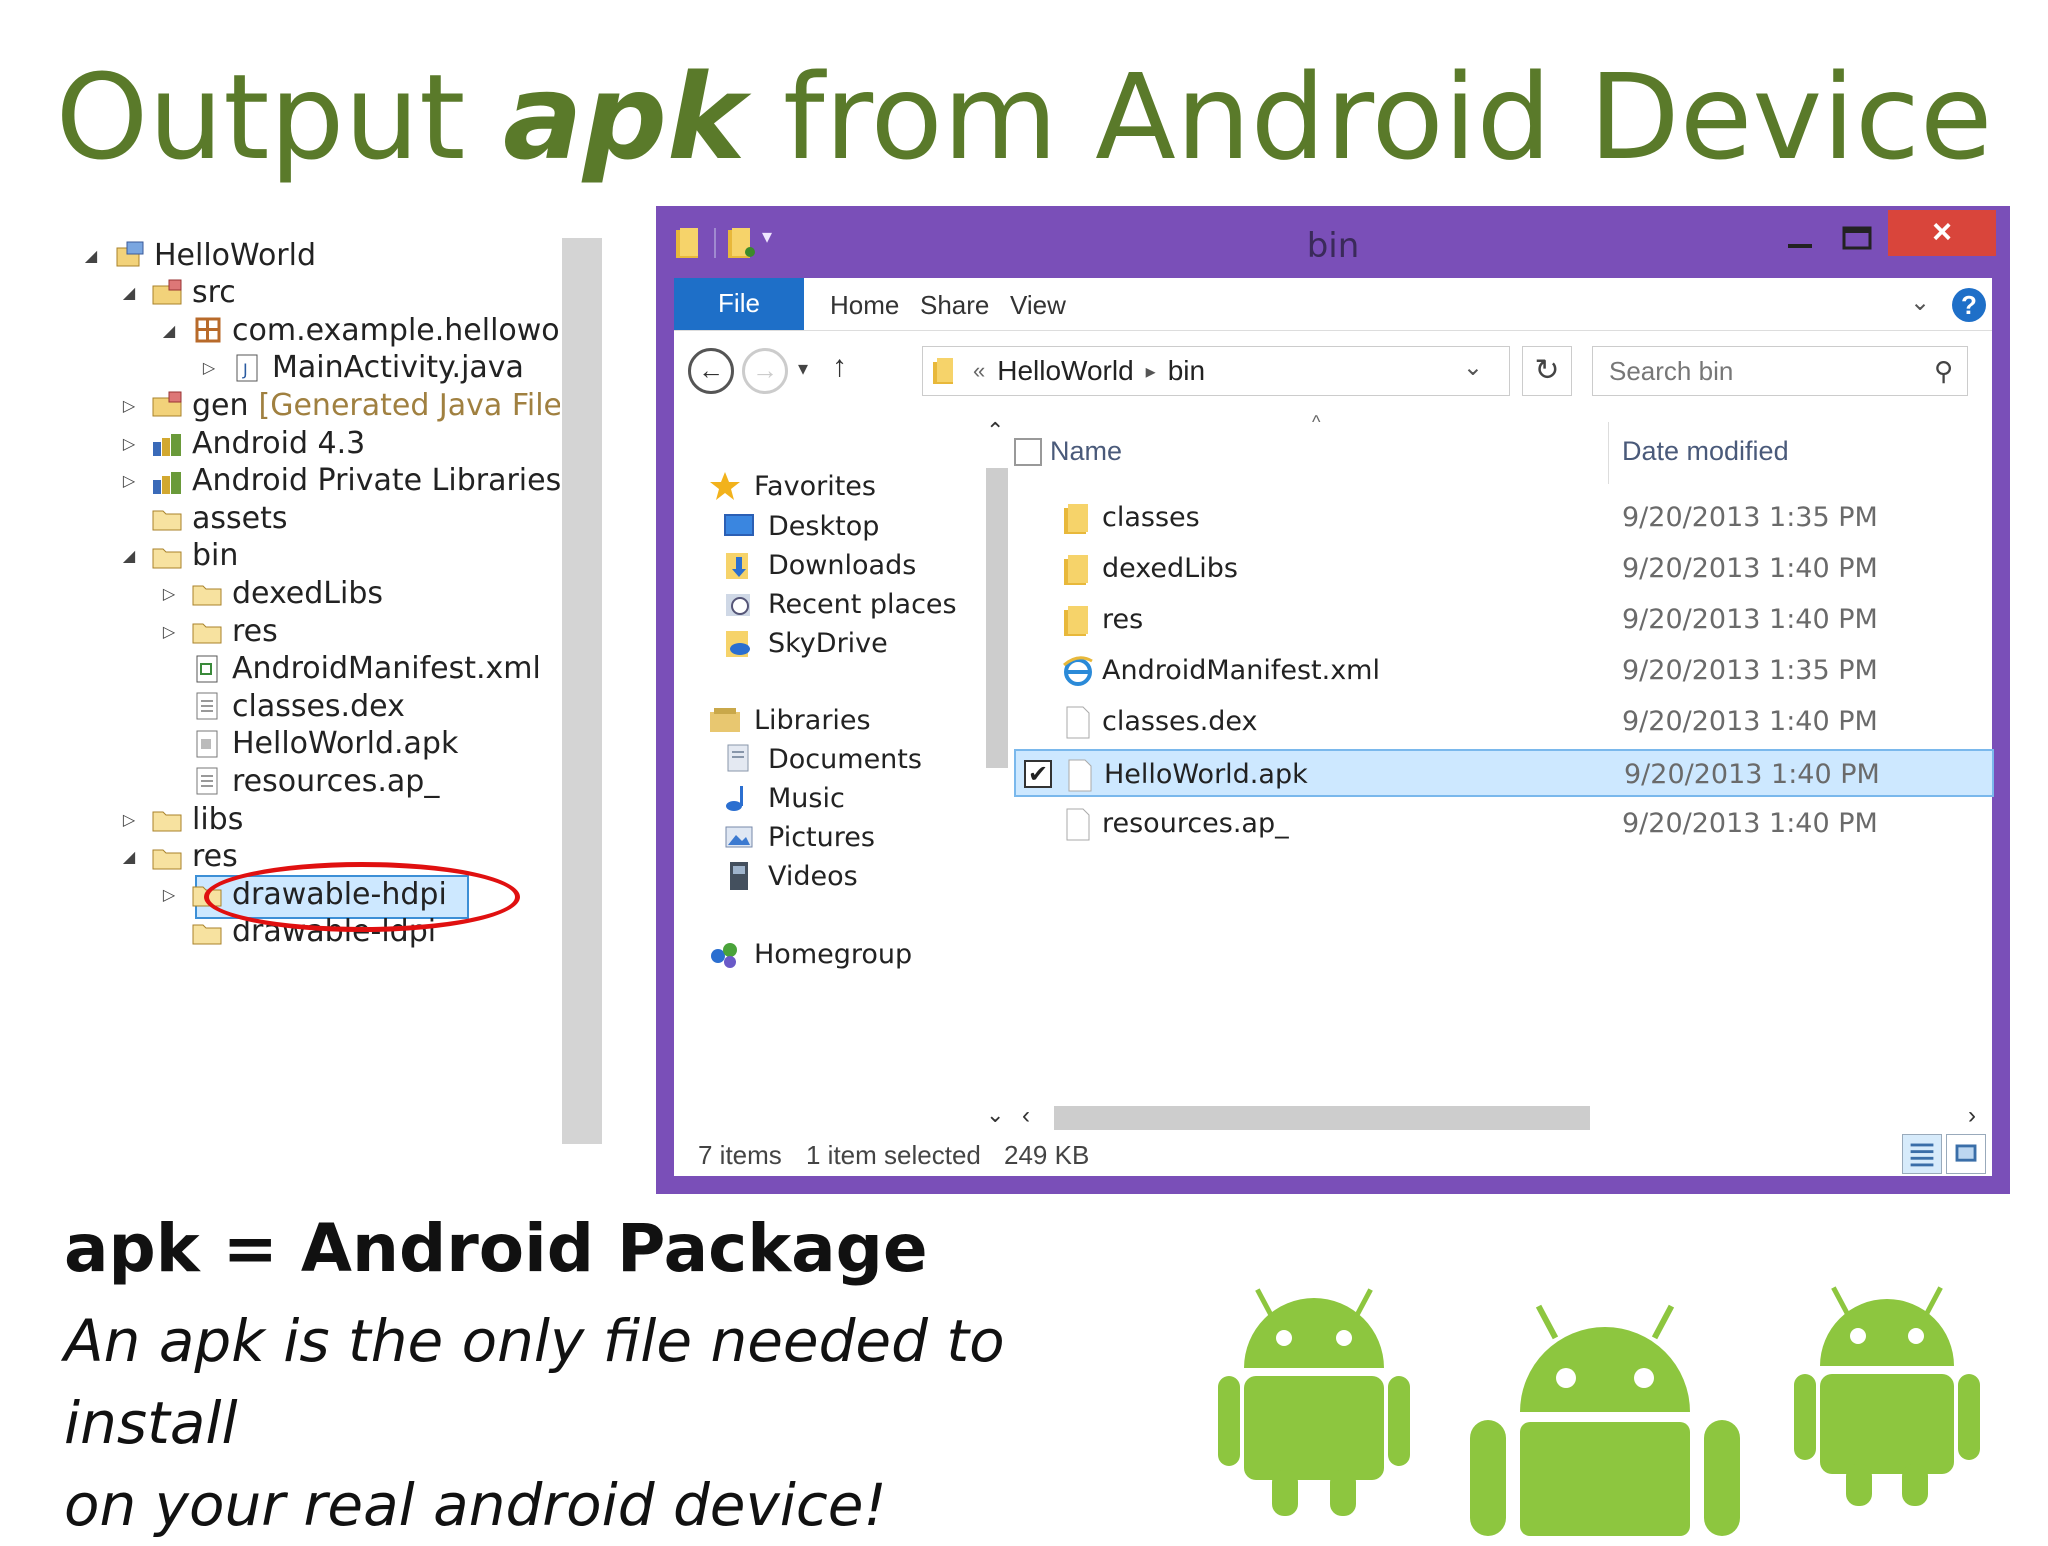  What do you see at coordinates (839, 367) in the screenshot?
I see `up-button: ↑` at bounding box center [839, 367].